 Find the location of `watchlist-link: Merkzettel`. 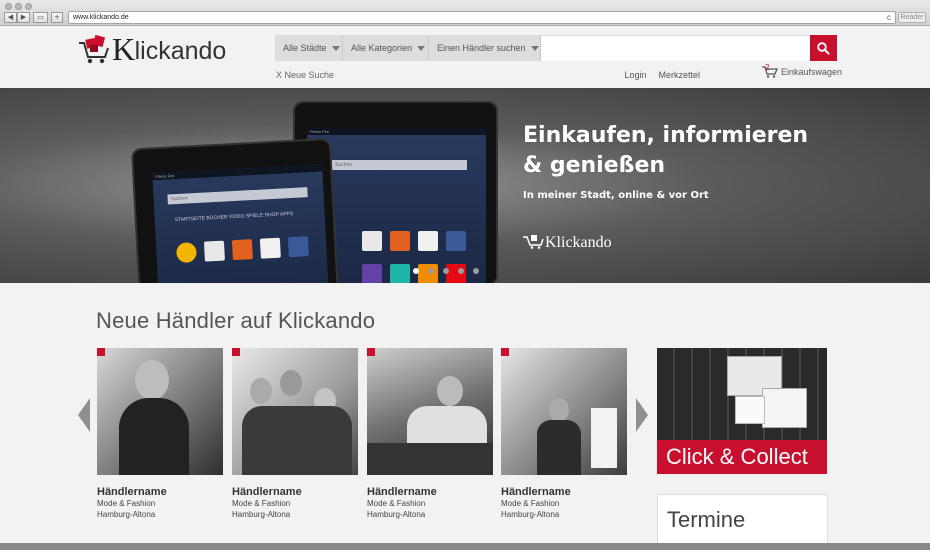

watchlist-link: Merkzettel is located at coordinates (679, 75).